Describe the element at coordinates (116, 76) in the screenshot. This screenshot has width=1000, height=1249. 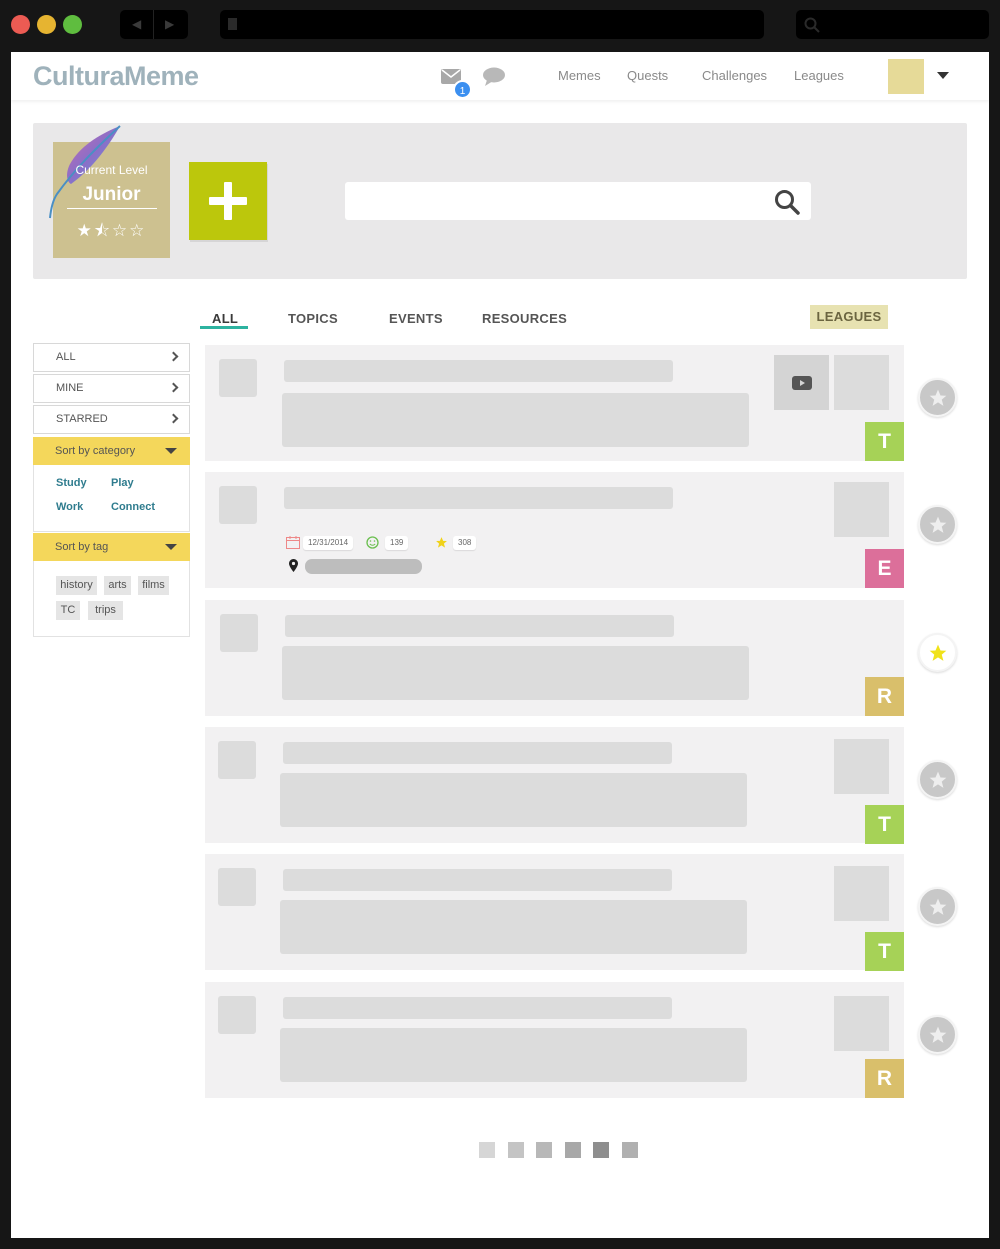
I see `logo: CulturaMeme` at that location.